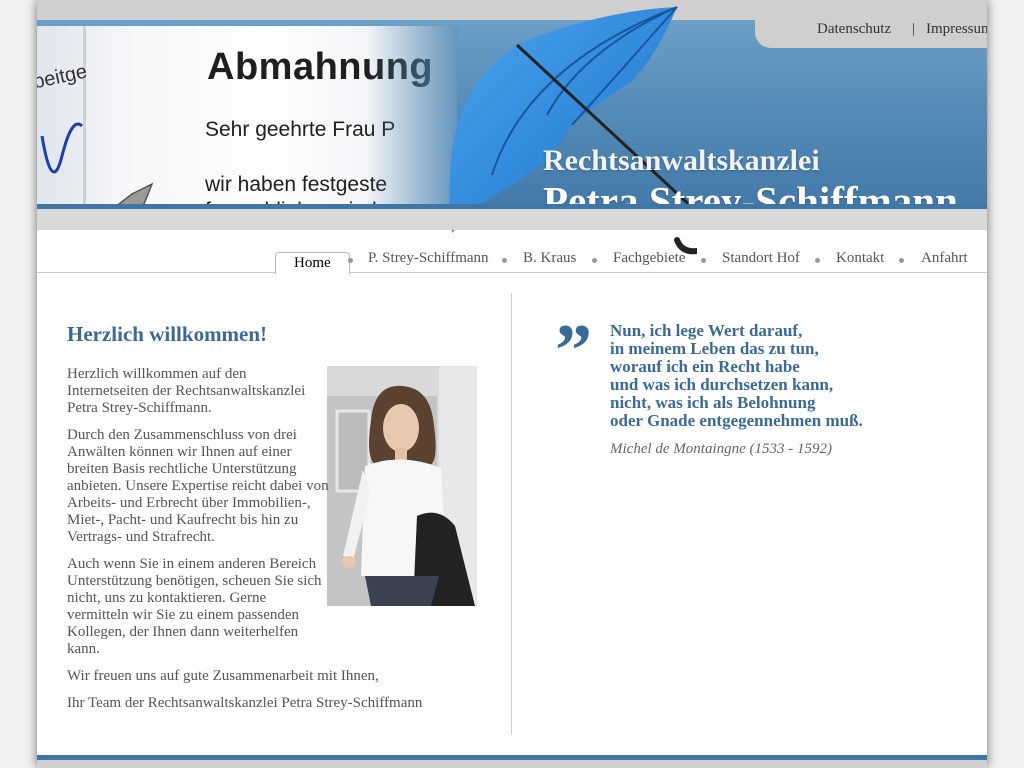  I want to click on quote-mark-icon: ”, so click(573, 351).